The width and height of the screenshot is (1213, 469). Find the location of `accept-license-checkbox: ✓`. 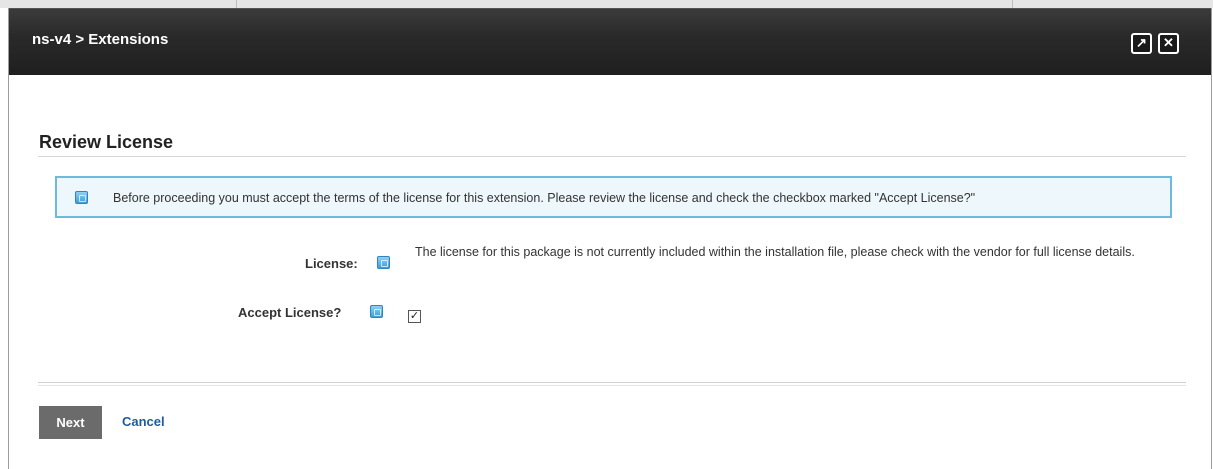

accept-license-checkbox: ✓ is located at coordinates (414, 316).